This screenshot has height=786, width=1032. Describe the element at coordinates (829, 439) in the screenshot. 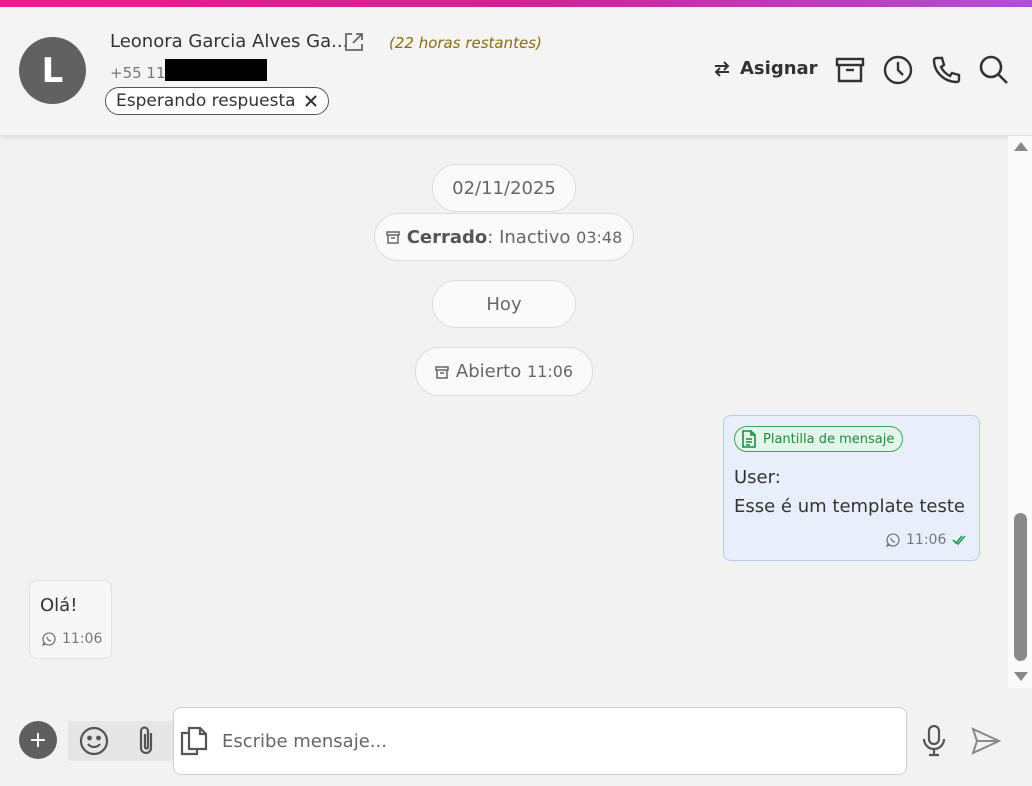

I see `template-badge-label: Plantilla de mensaje` at that location.